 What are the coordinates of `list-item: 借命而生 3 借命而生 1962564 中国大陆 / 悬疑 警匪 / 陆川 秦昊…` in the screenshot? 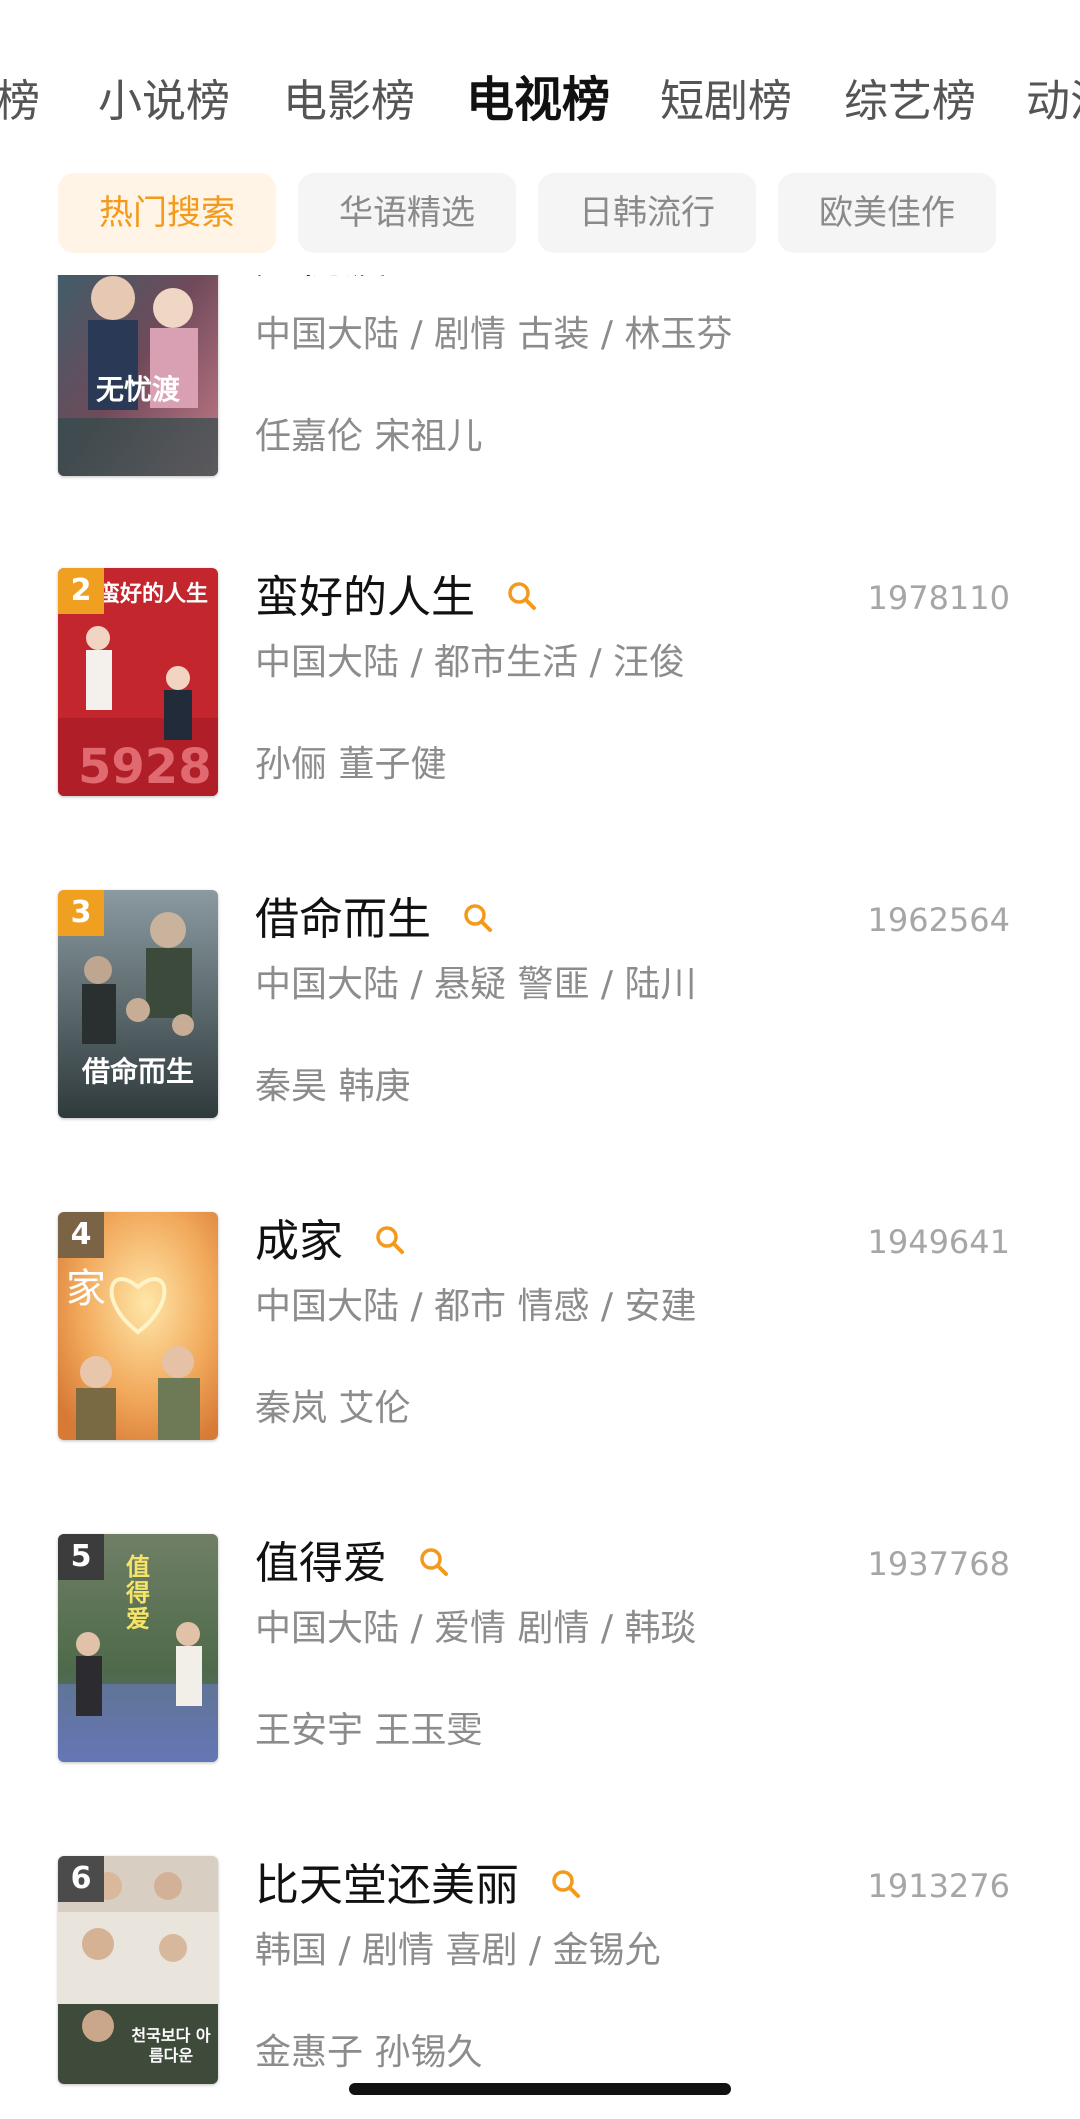 It's located at (540, 1005).